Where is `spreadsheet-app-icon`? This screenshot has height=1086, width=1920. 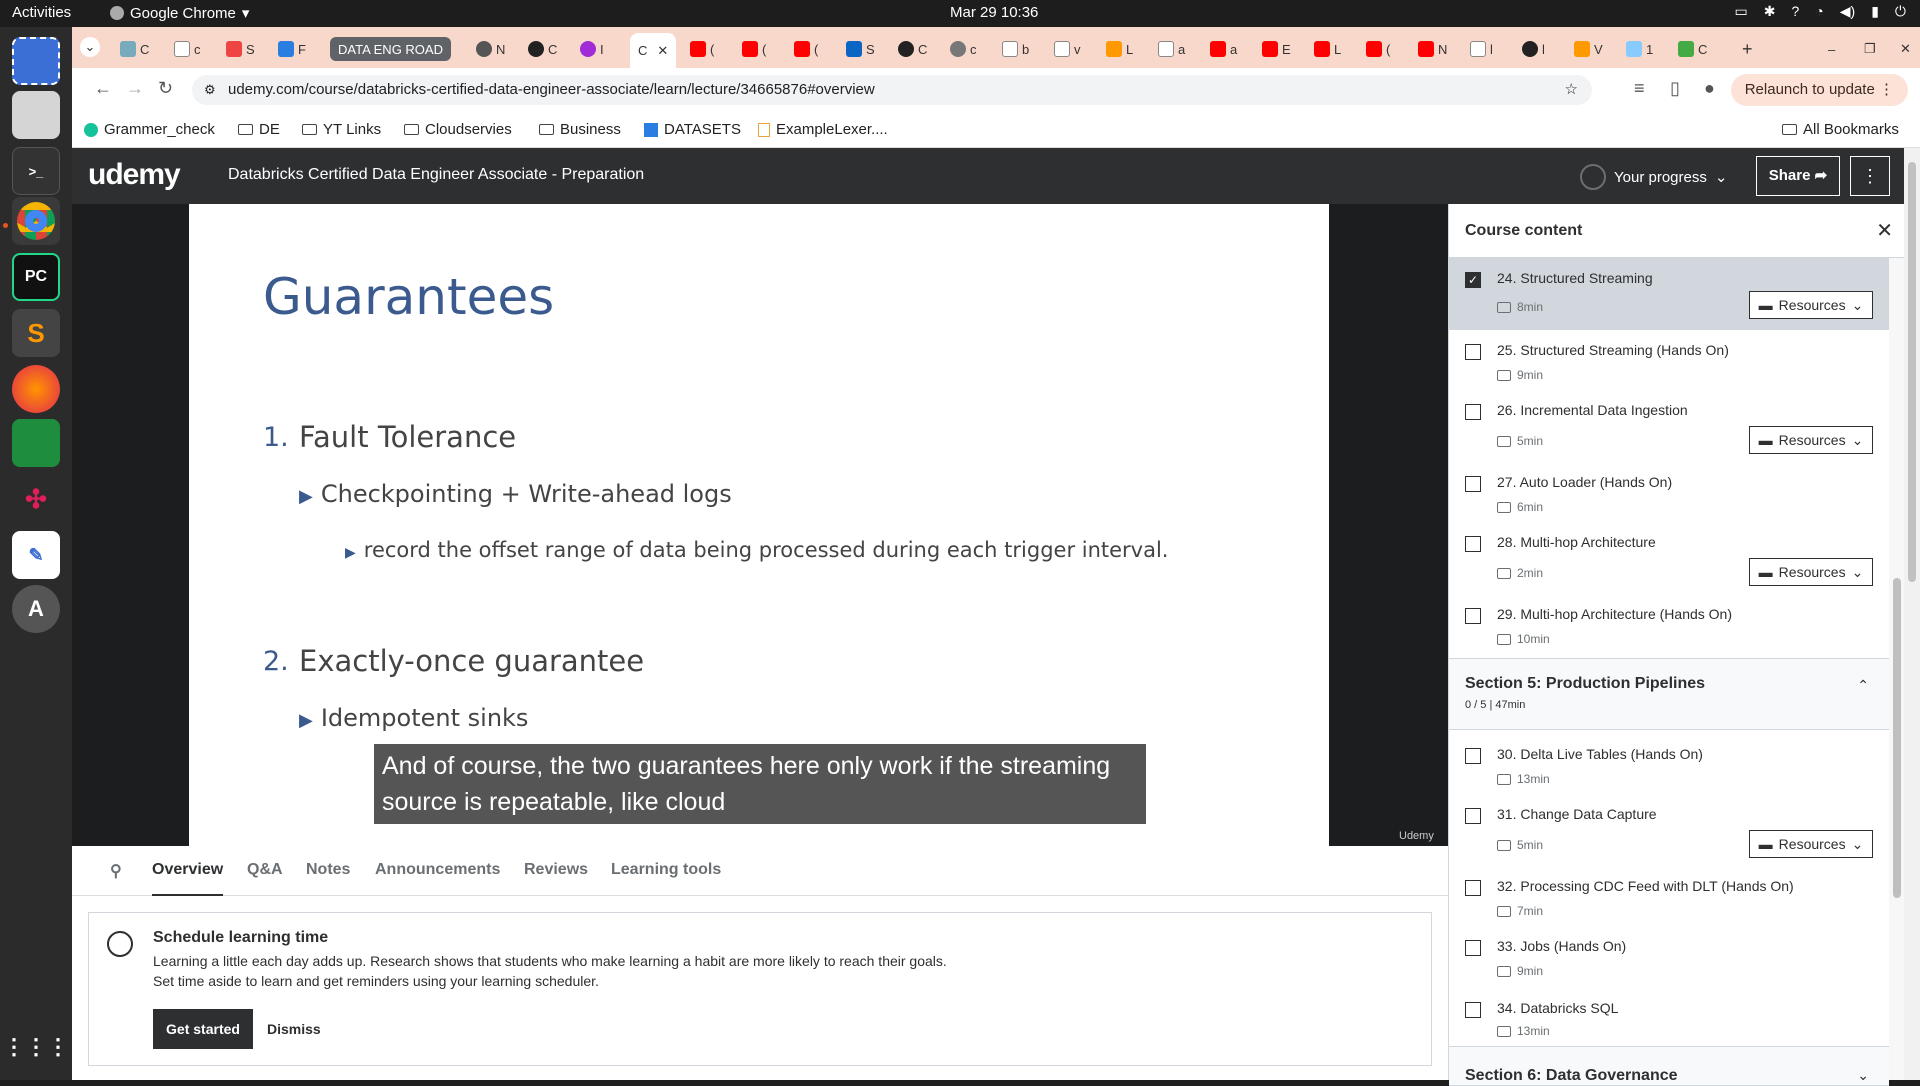
spreadsheet-app-icon is located at coordinates (36, 443).